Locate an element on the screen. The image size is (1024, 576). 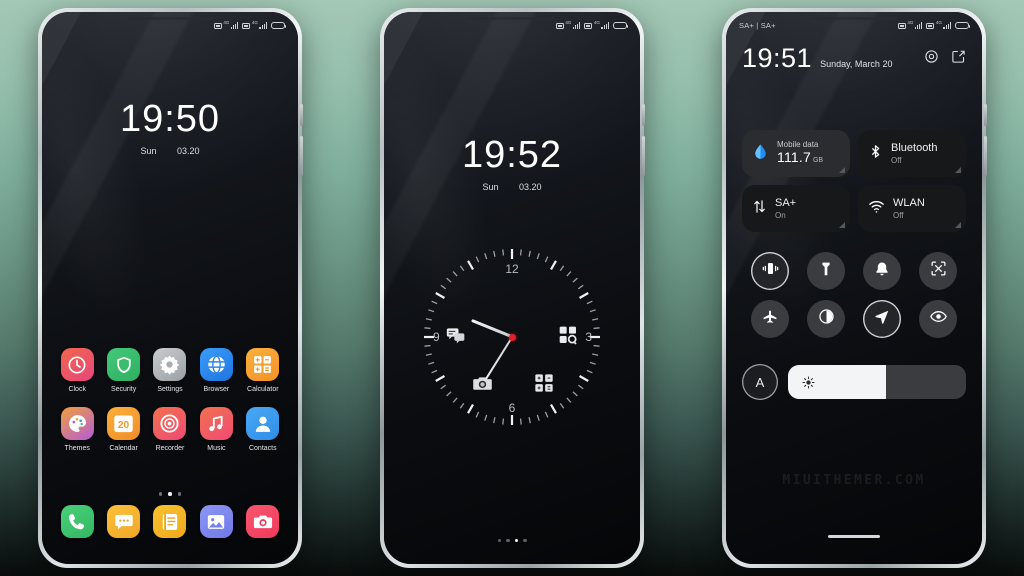
notes-icon is located at coordinates (170, 521).